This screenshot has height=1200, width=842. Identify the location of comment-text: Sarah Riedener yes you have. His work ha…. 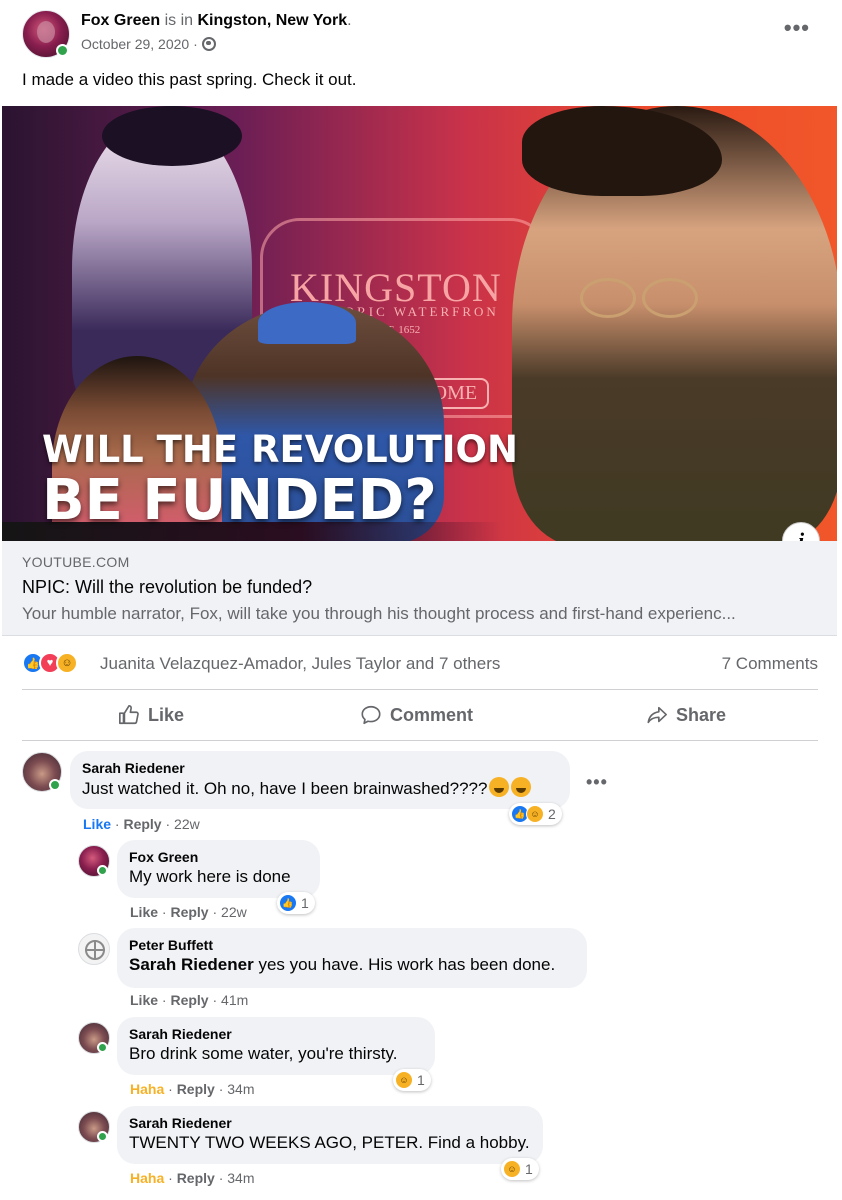
(342, 964).